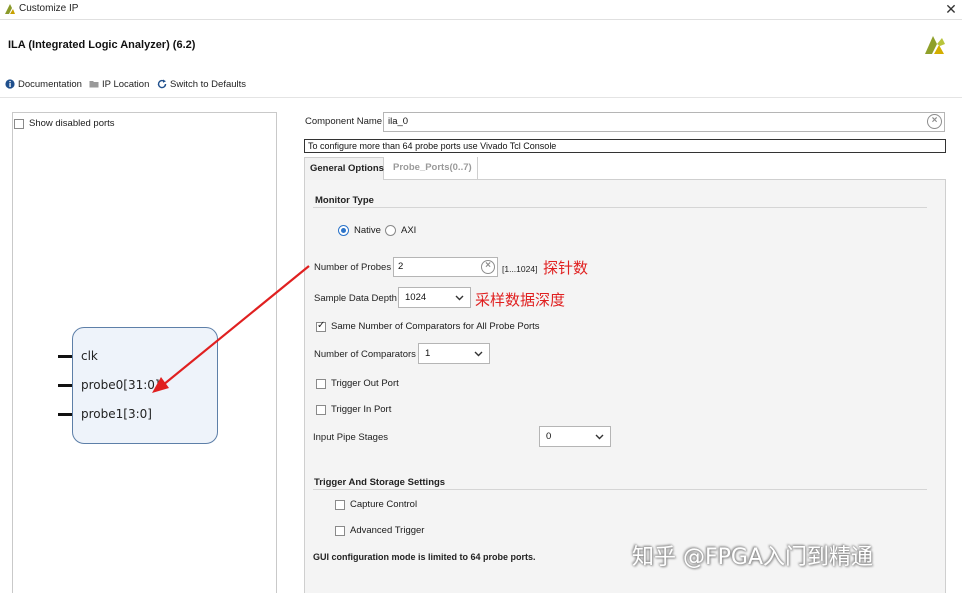 The height and width of the screenshot is (593, 962). What do you see at coordinates (102, 45) in the screenshot?
I see `ip-title: ILA (Integrated Logic Analyzer) (6.2)` at bounding box center [102, 45].